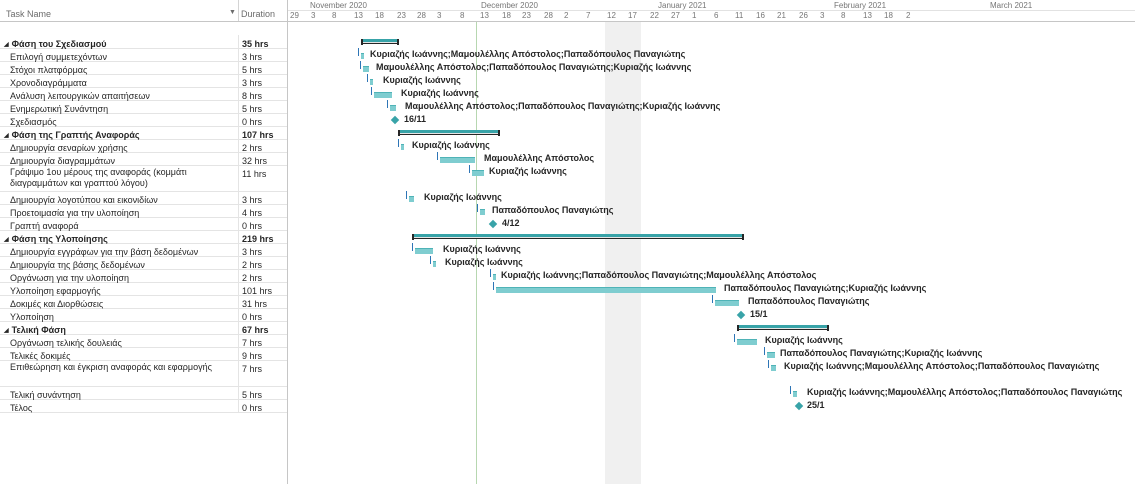 This screenshot has height=484, width=1135. What do you see at coordinates (143, 211) in the screenshot?
I see `task-row: Προετοιμασία για την υλοποίηση 4 hrs` at bounding box center [143, 211].